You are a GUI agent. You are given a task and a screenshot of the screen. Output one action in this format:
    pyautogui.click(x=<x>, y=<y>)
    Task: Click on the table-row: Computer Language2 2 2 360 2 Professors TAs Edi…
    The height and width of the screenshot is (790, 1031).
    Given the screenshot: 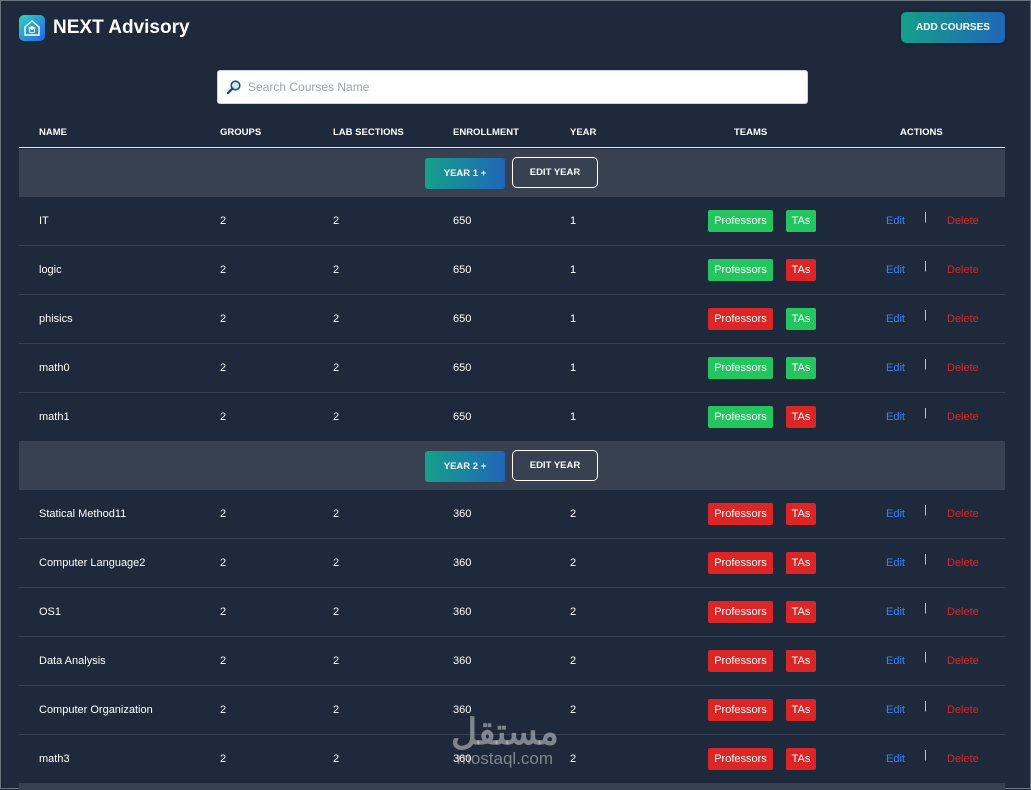 What is the action you would take?
    pyautogui.click(x=512, y=563)
    